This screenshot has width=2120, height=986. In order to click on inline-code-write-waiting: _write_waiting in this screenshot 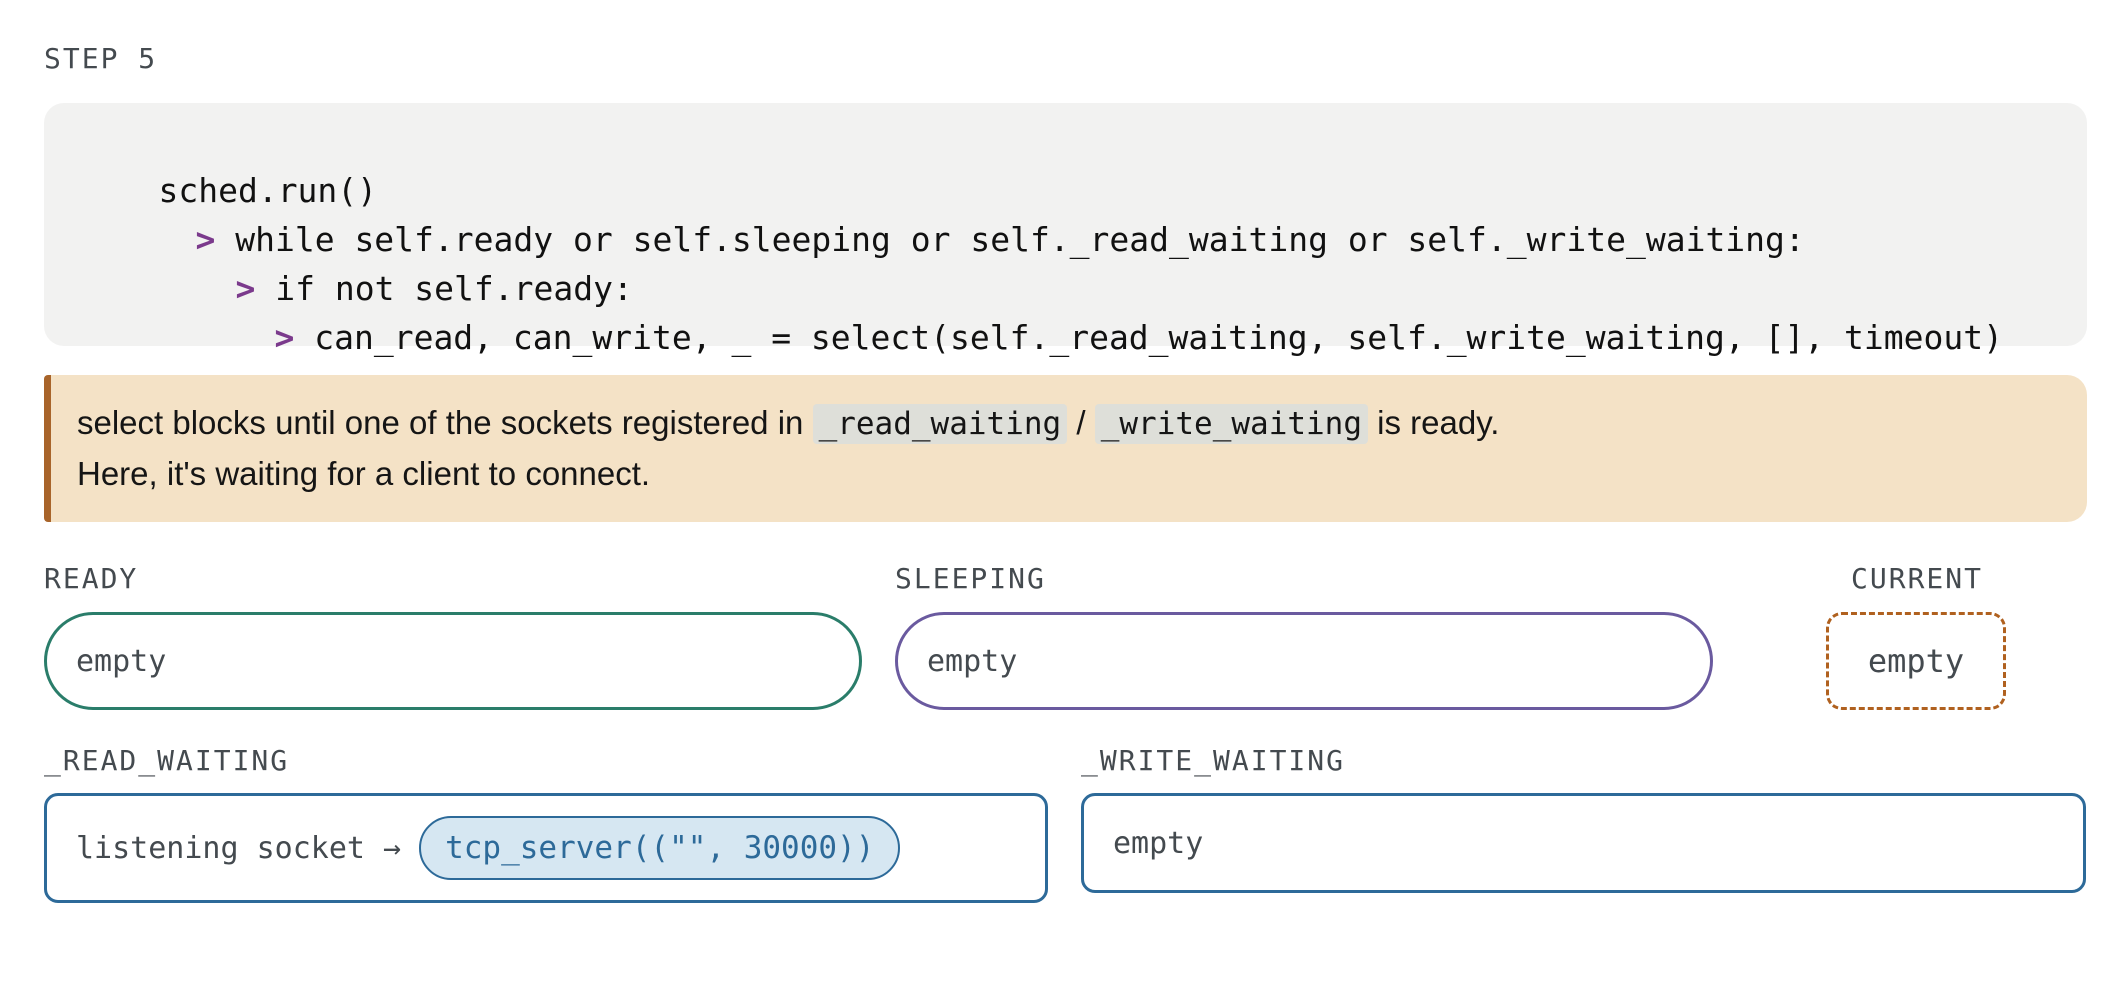, I will do `click(1231, 424)`.